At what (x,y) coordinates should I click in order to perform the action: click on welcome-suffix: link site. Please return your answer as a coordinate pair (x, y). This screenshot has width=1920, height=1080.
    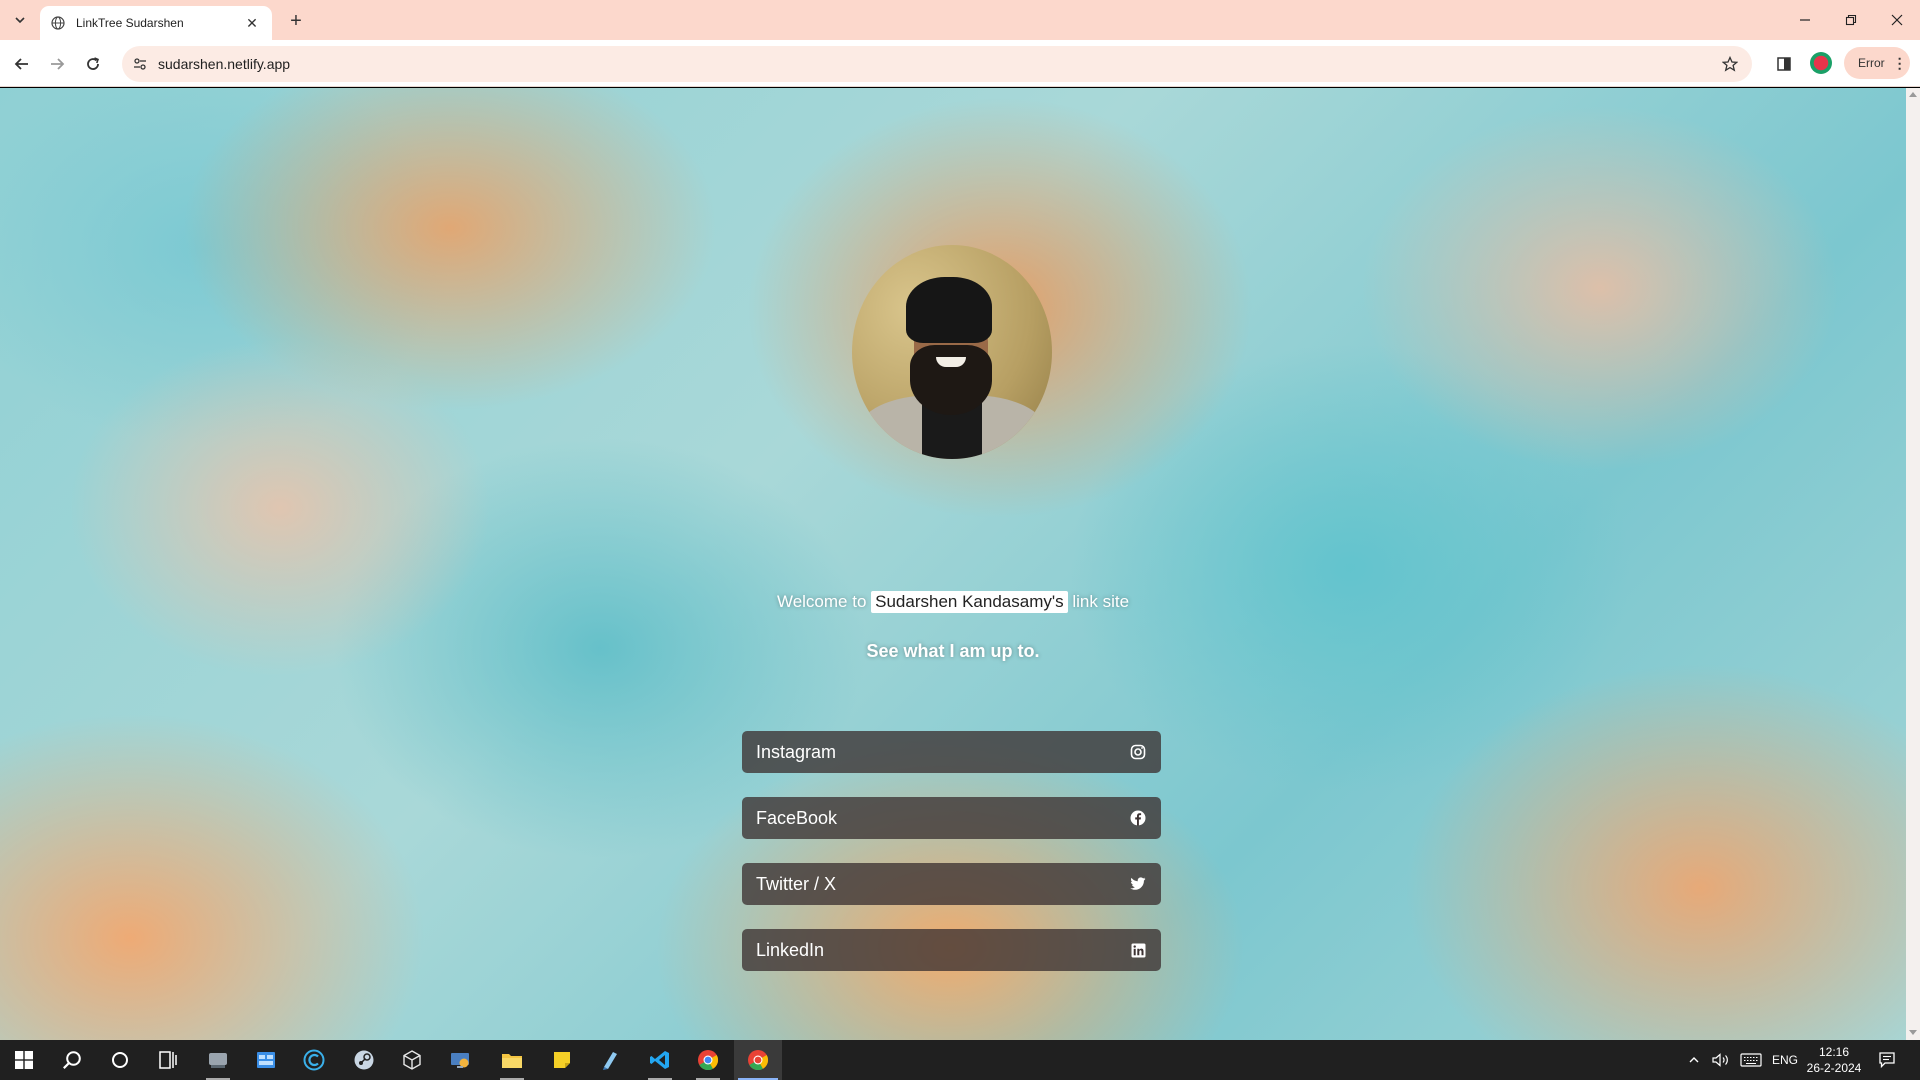
    Looking at the image, I should click on (1101, 601).